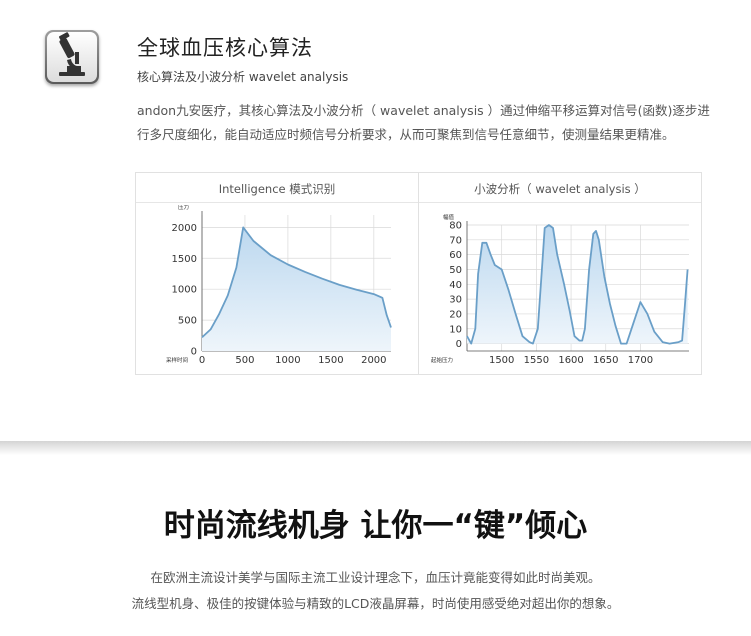 The height and width of the screenshot is (636, 751). Describe the element at coordinates (449, 217) in the screenshot. I see `y-axis-label: 幅值` at that location.